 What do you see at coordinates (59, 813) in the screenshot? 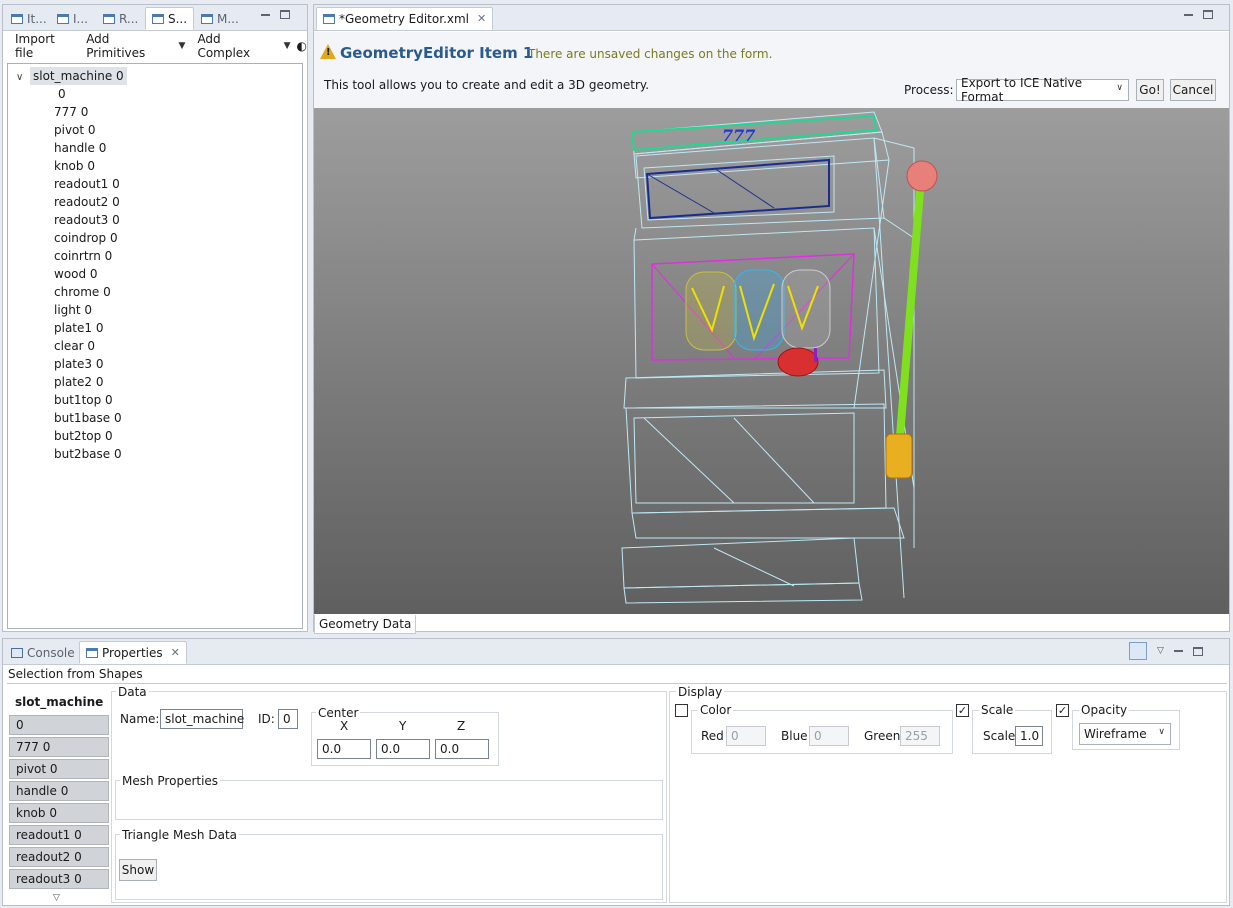
I see `selection-list-item: knob 0` at bounding box center [59, 813].